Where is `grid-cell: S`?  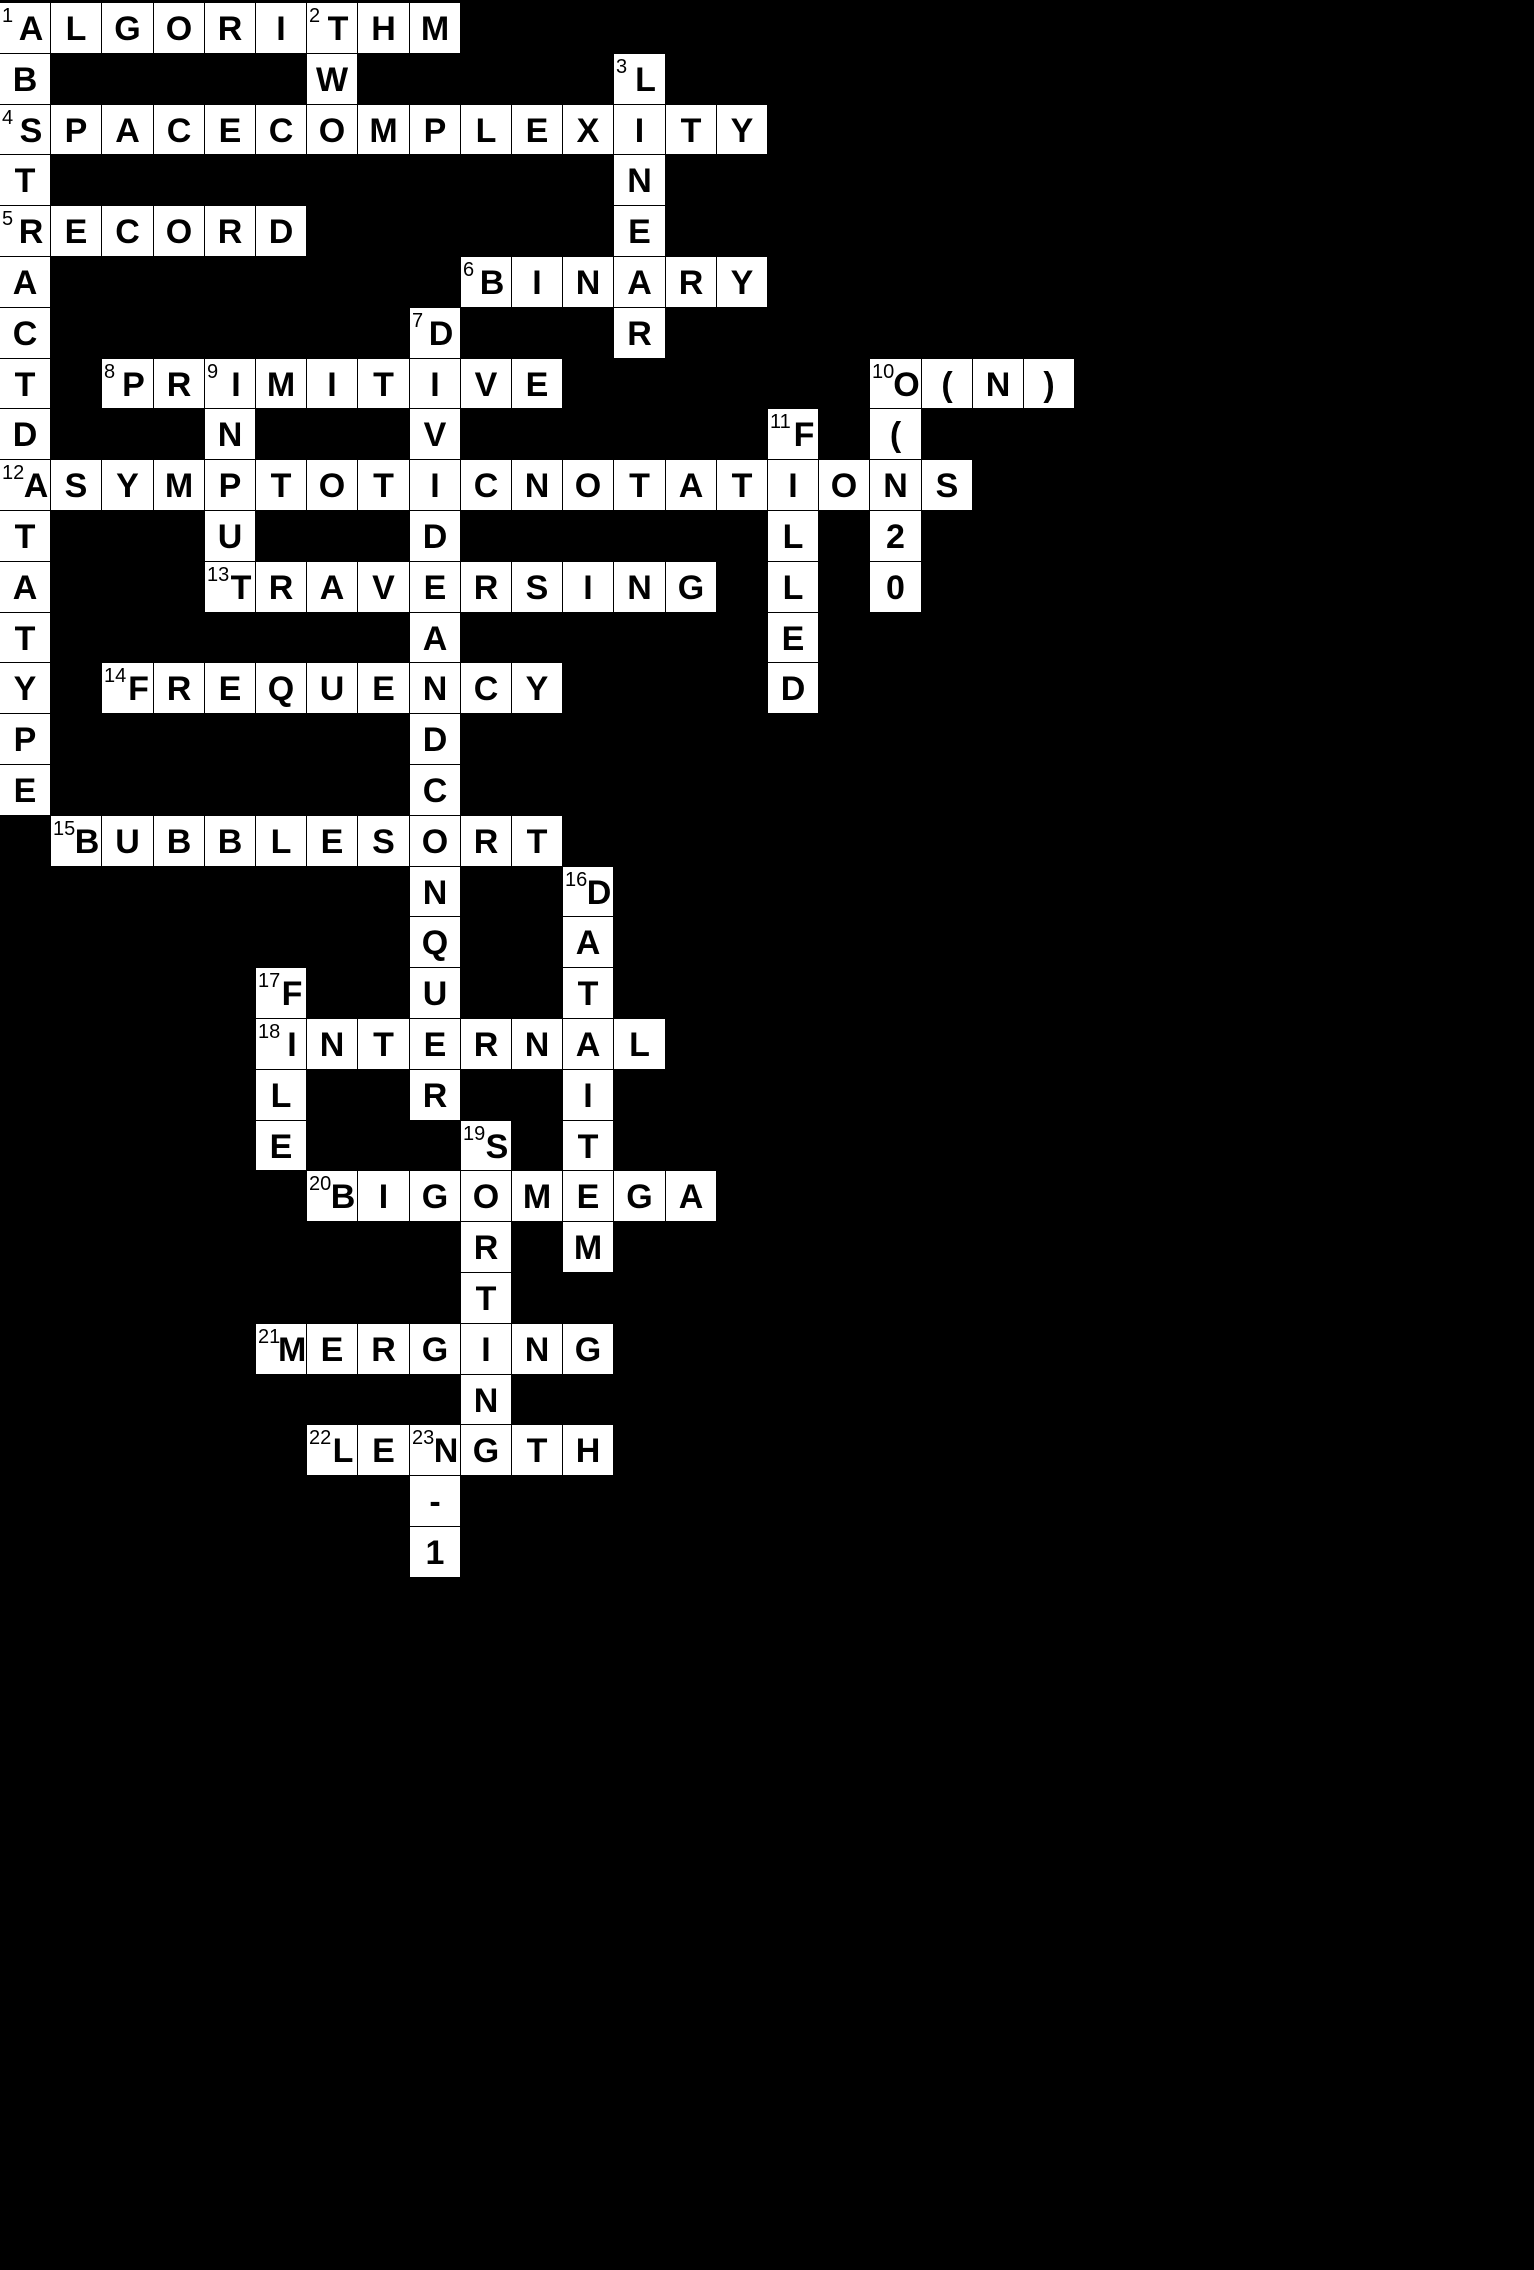
grid-cell: S is located at coordinates (76, 485).